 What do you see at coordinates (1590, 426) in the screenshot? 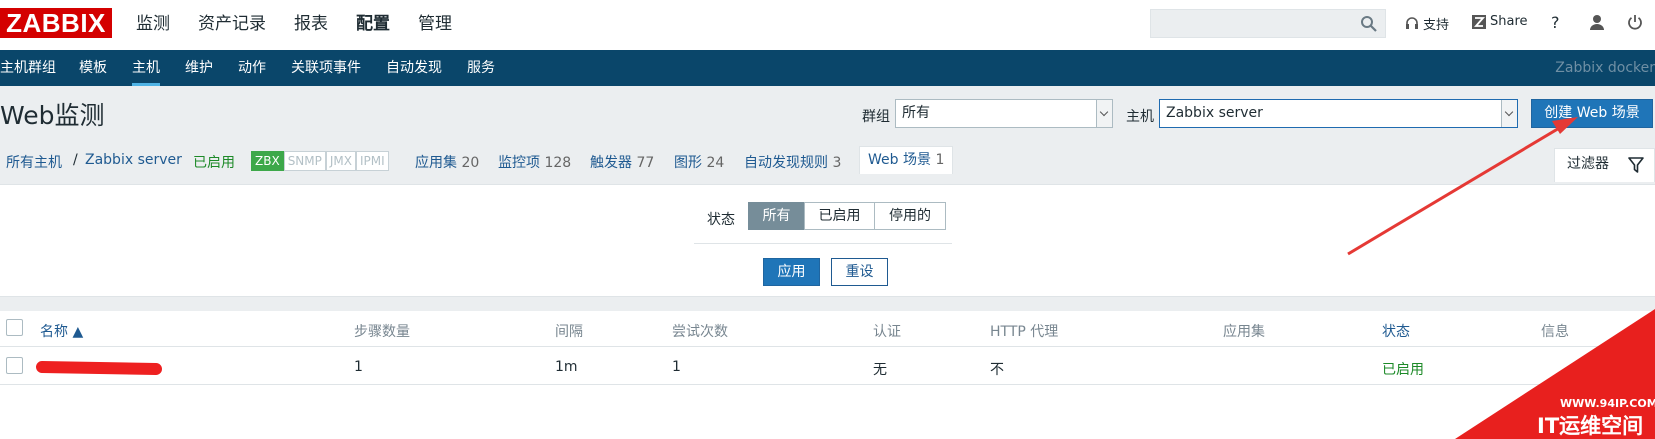
I see `svg-text: IT运维空间` at bounding box center [1590, 426].